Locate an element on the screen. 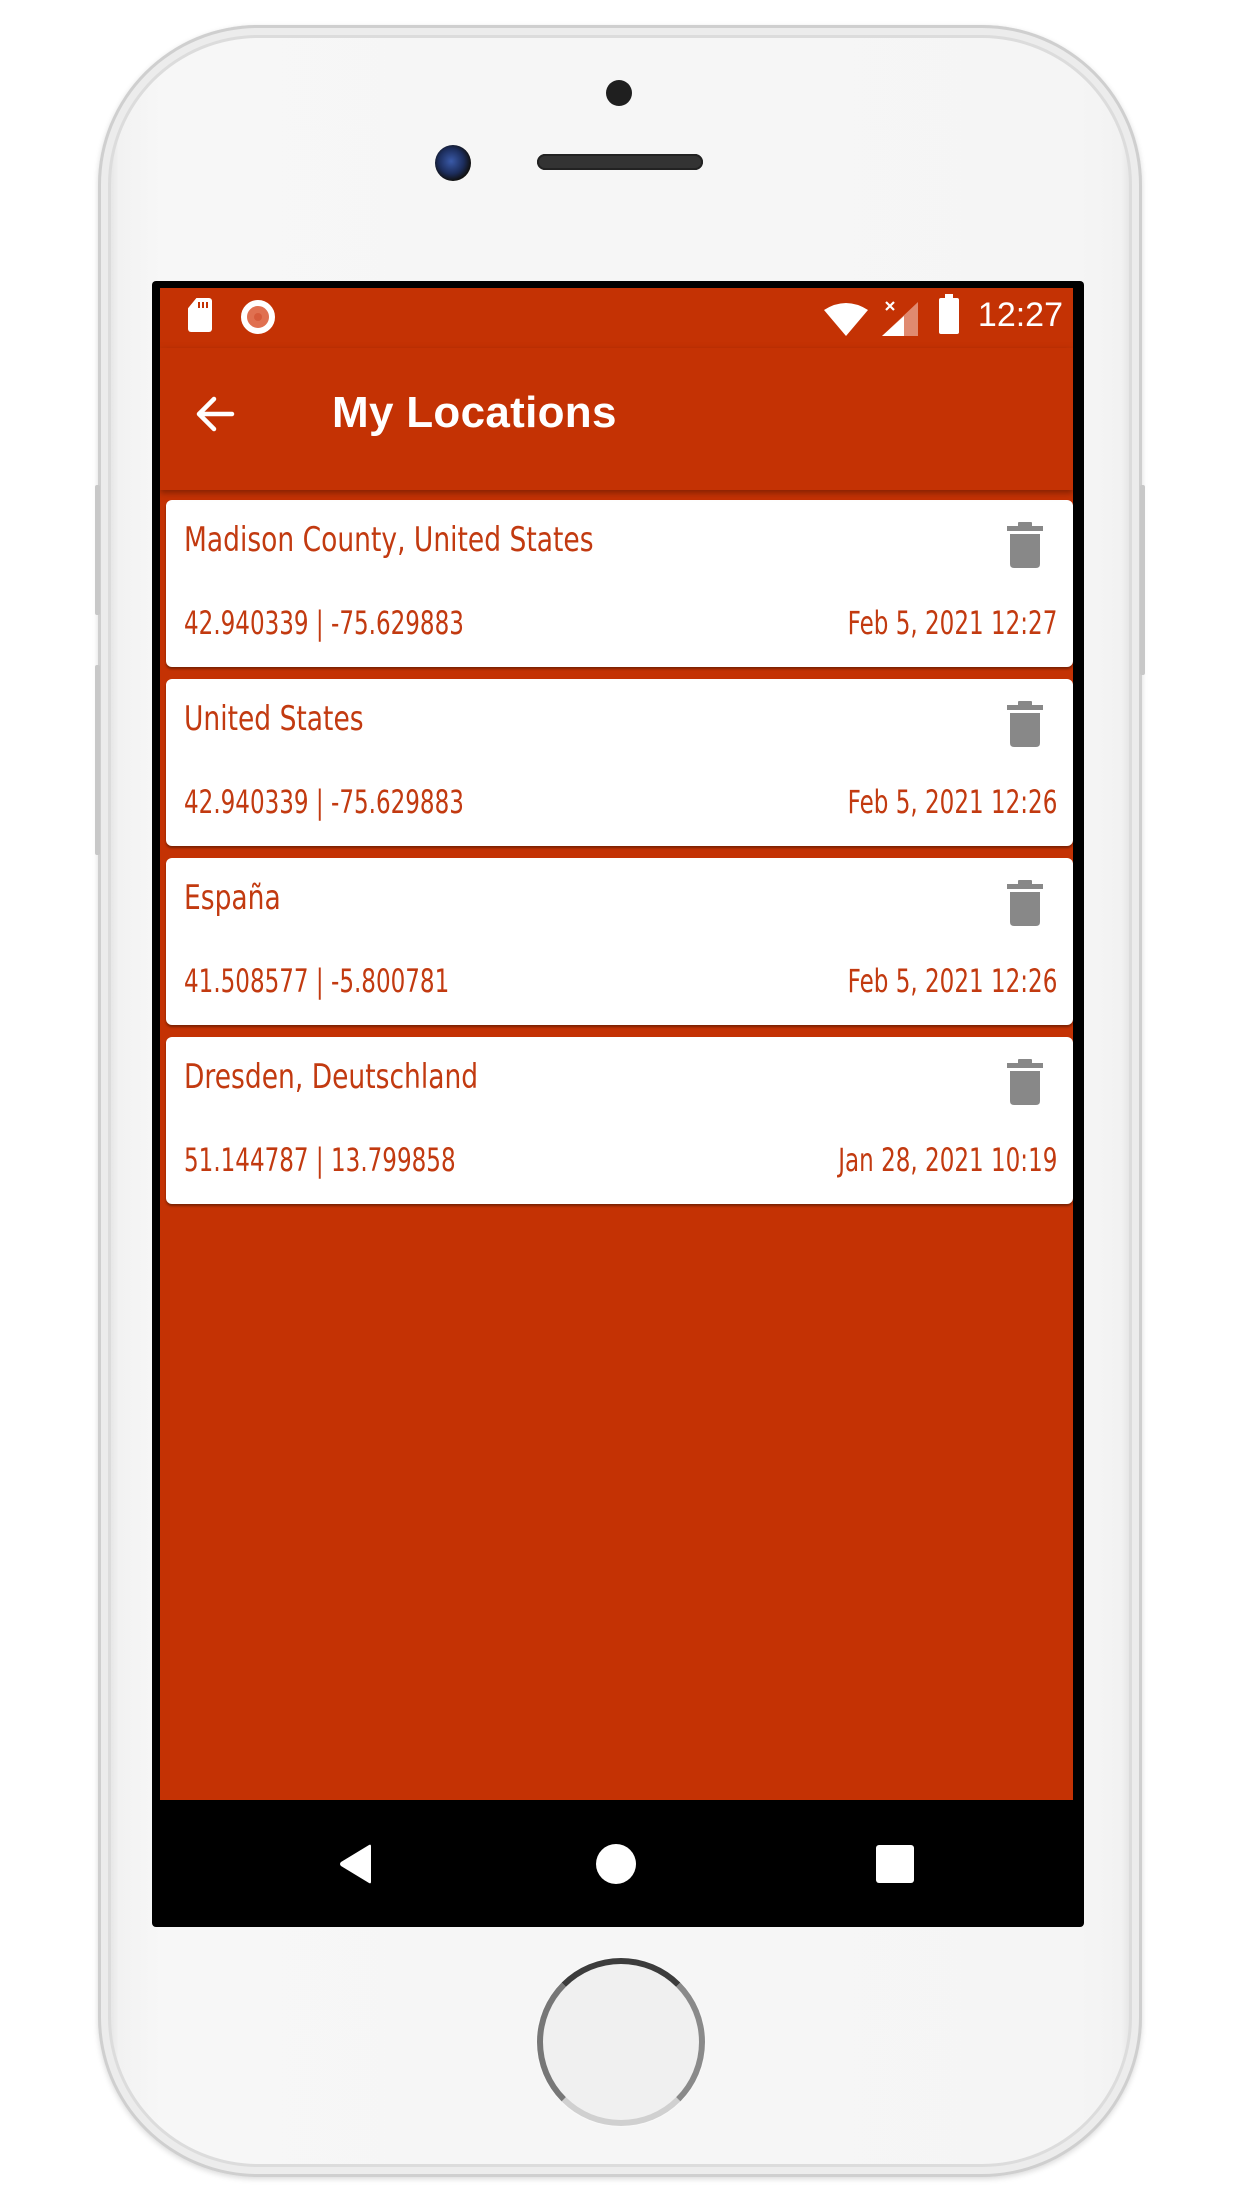  front-camera is located at coordinates (453, 163).